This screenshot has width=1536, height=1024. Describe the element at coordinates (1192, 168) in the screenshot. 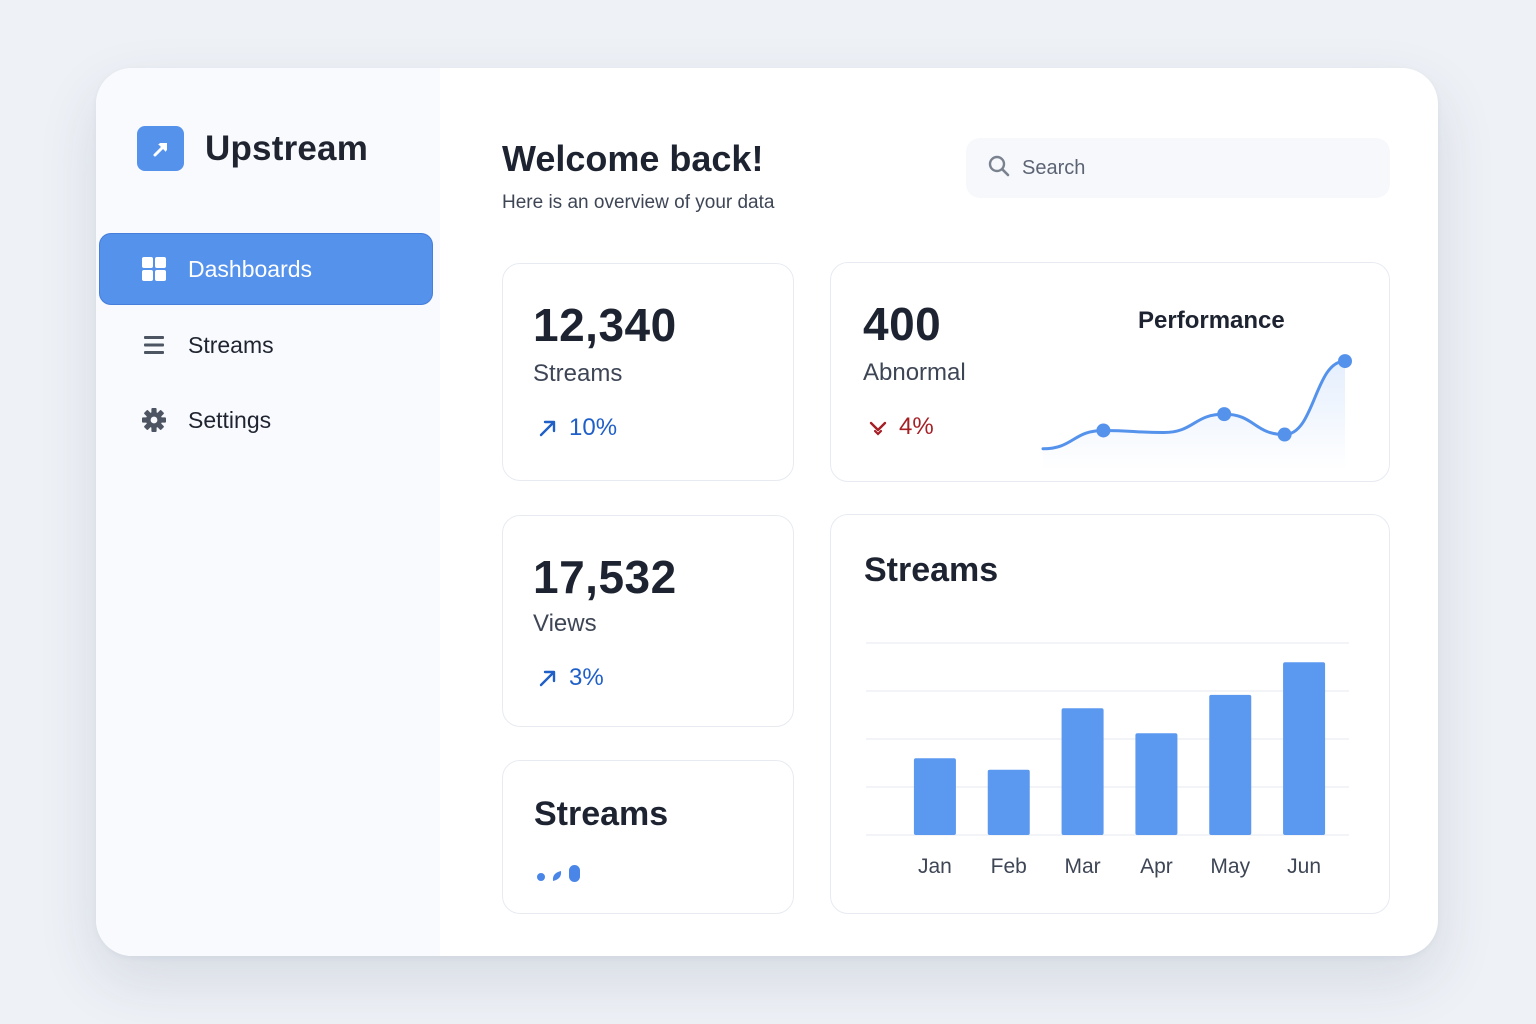

I see `search-input` at that location.